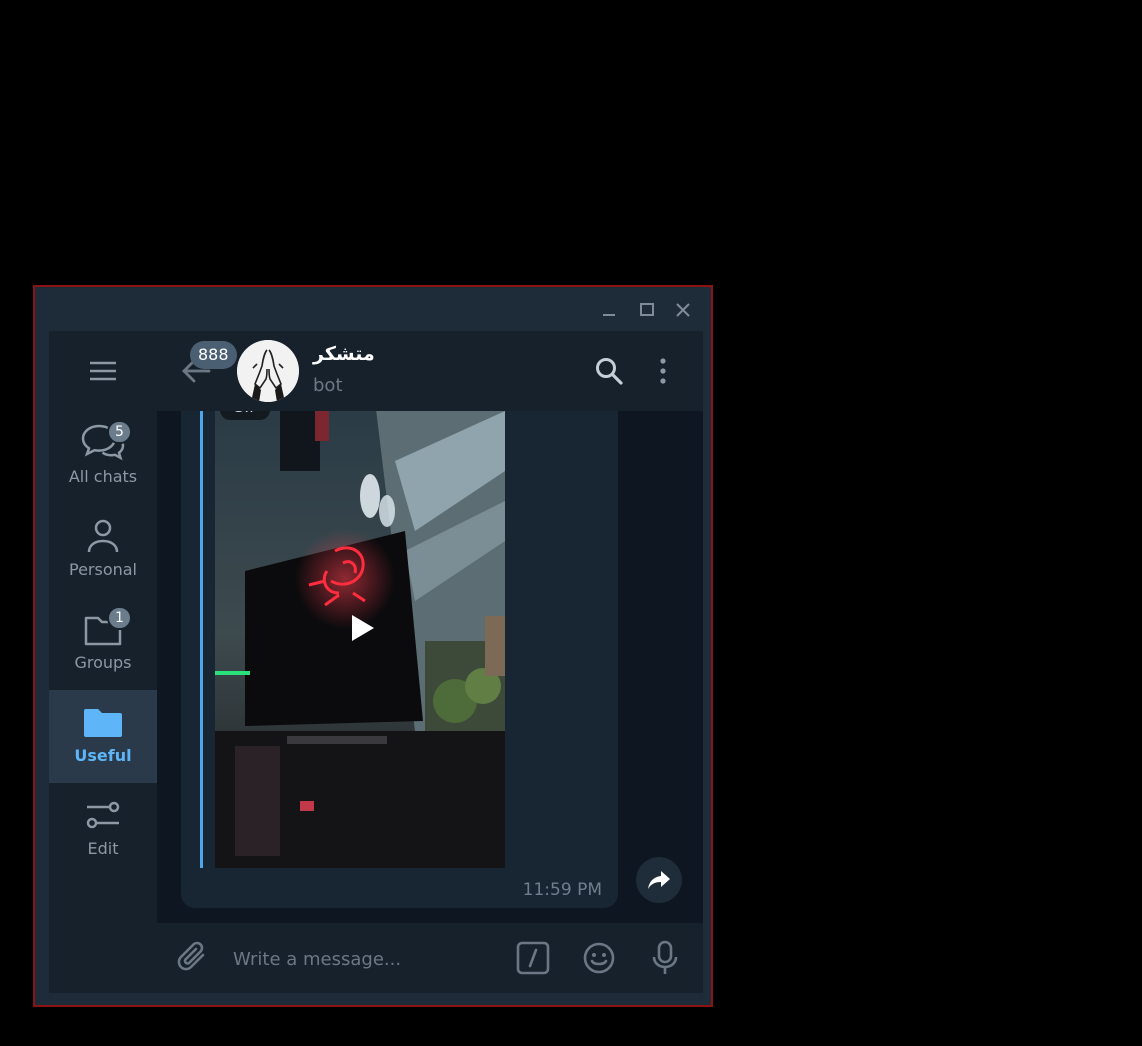 The height and width of the screenshot is (1046, 1142). Describe the element at coordinates (609, 371) in the screenshot. I see `search-icon` at that location.